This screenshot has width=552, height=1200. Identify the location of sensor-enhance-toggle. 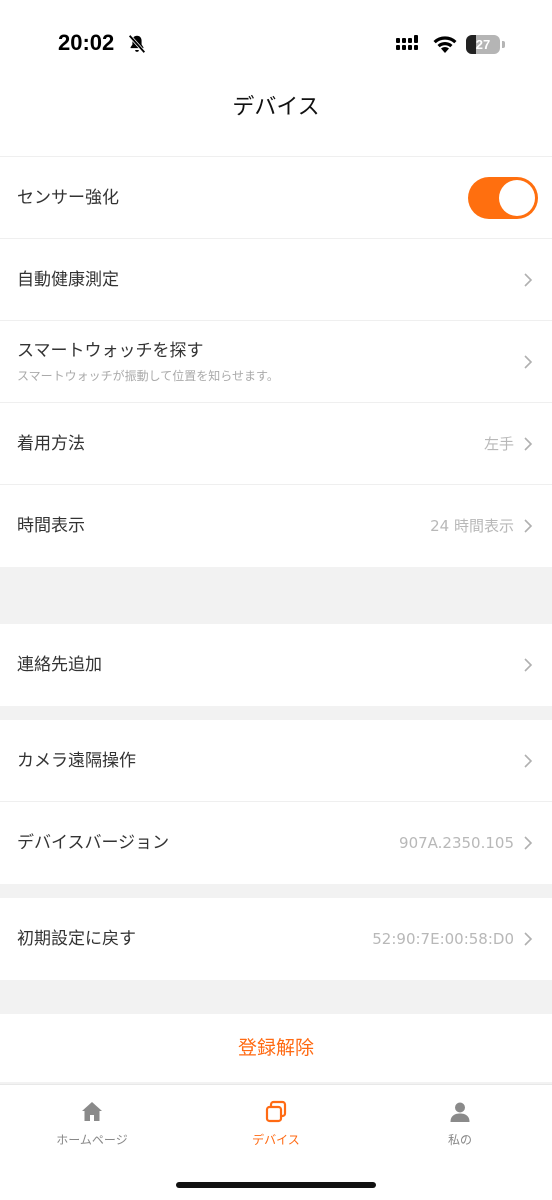
(503, 198).